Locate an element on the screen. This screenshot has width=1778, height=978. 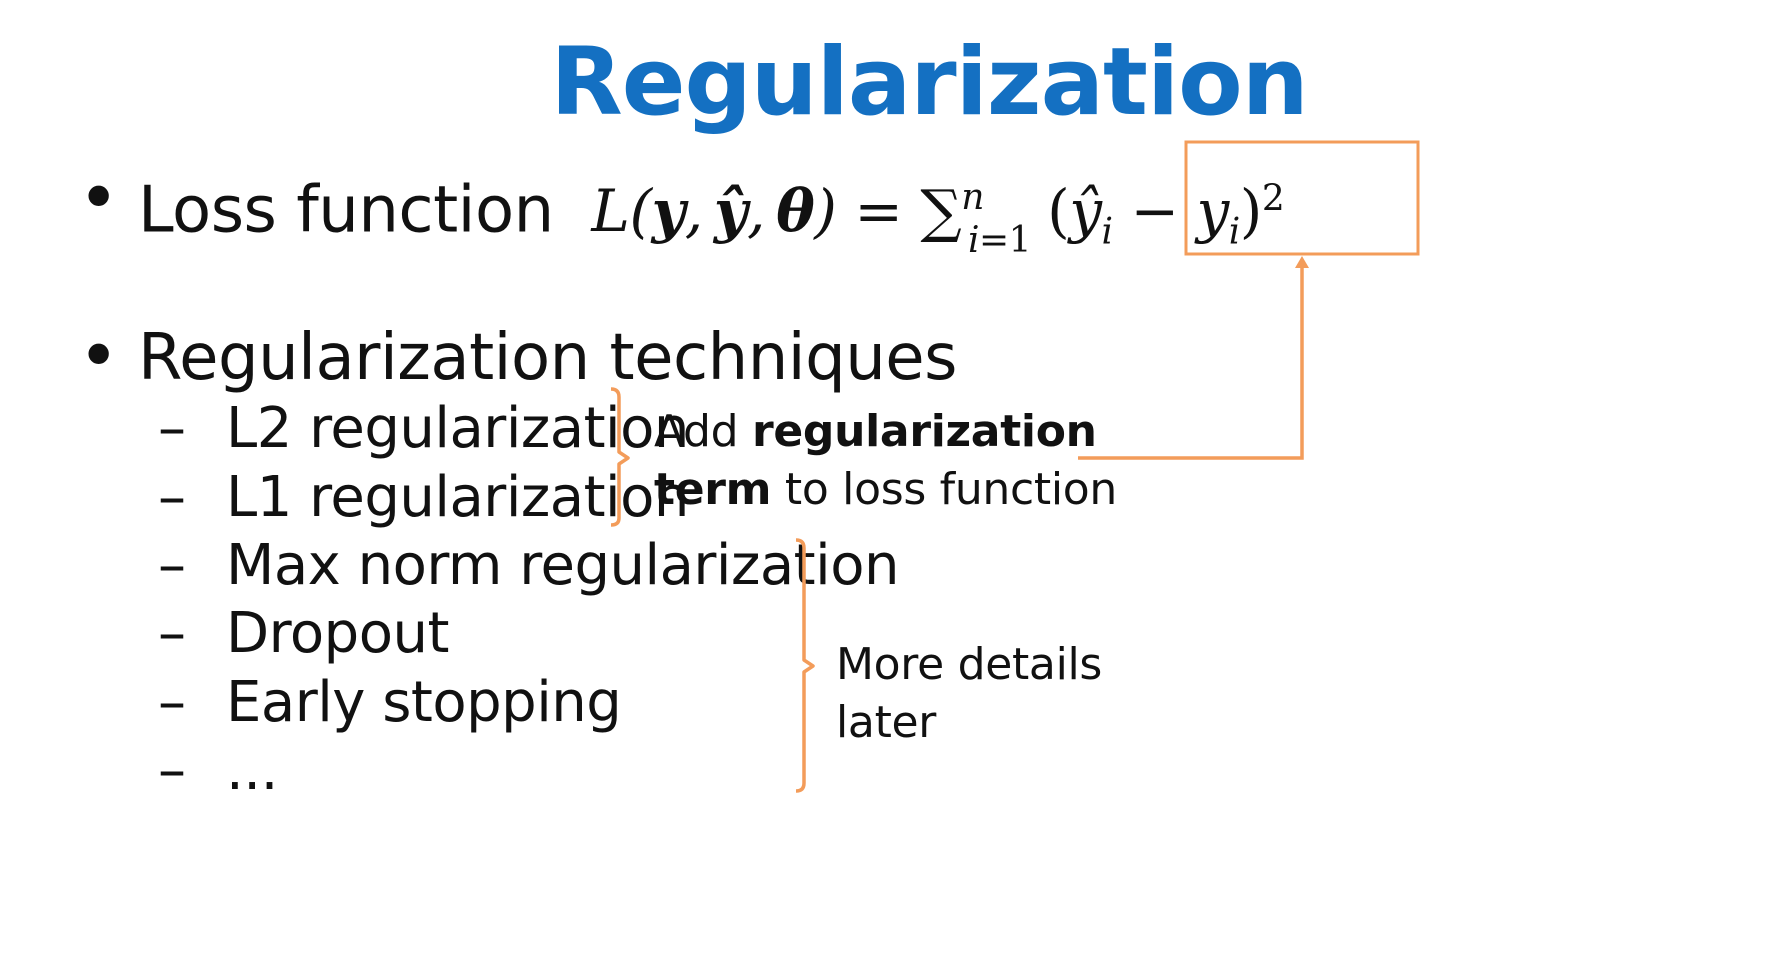
connector-arrow-line is located at coordinates (1191, 363).